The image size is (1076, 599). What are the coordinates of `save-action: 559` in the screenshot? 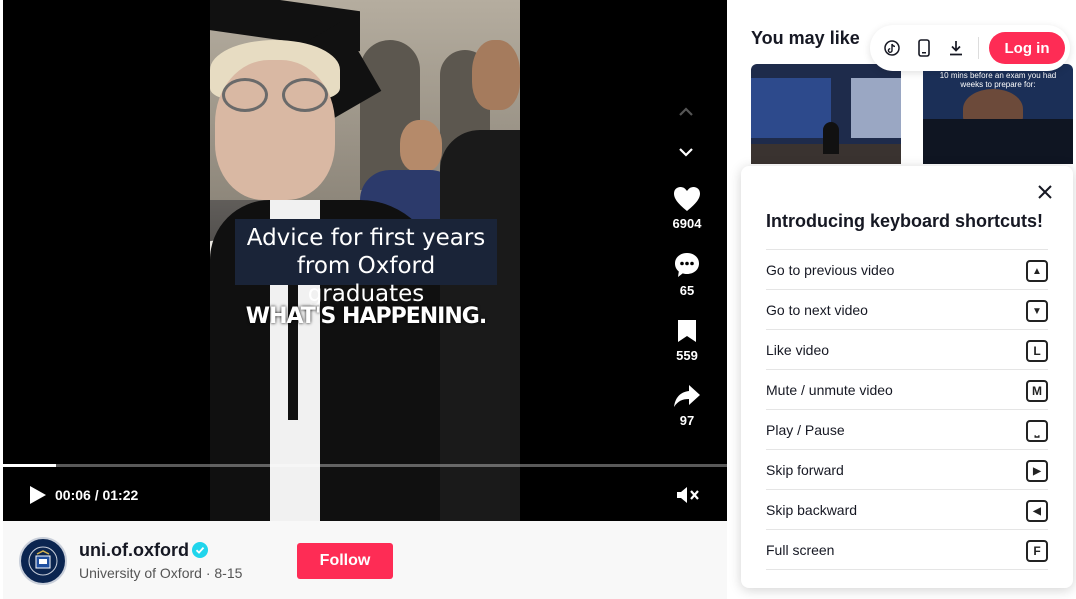 It's located at (687, 340).